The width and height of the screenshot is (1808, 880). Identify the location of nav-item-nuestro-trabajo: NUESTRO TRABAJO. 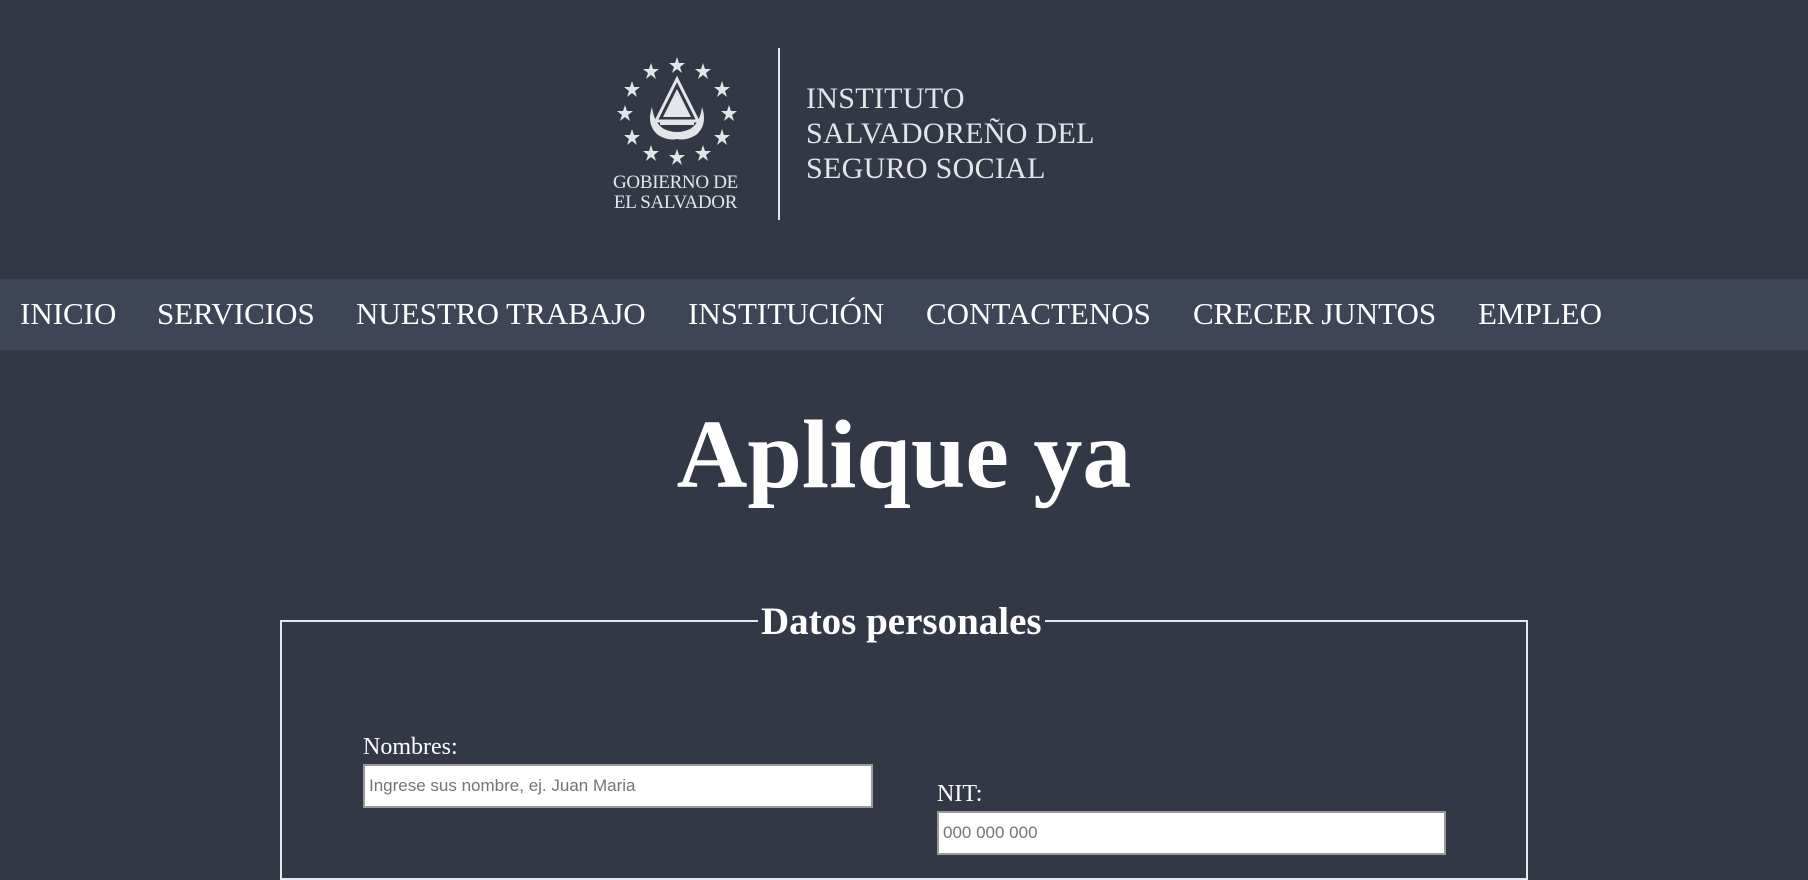
(501, 314).